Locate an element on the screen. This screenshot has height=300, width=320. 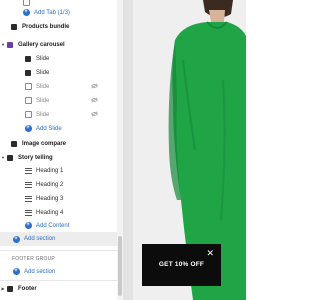
section-gallery-carousel-label: Gallery carousel is located at coordinates (41, 44).